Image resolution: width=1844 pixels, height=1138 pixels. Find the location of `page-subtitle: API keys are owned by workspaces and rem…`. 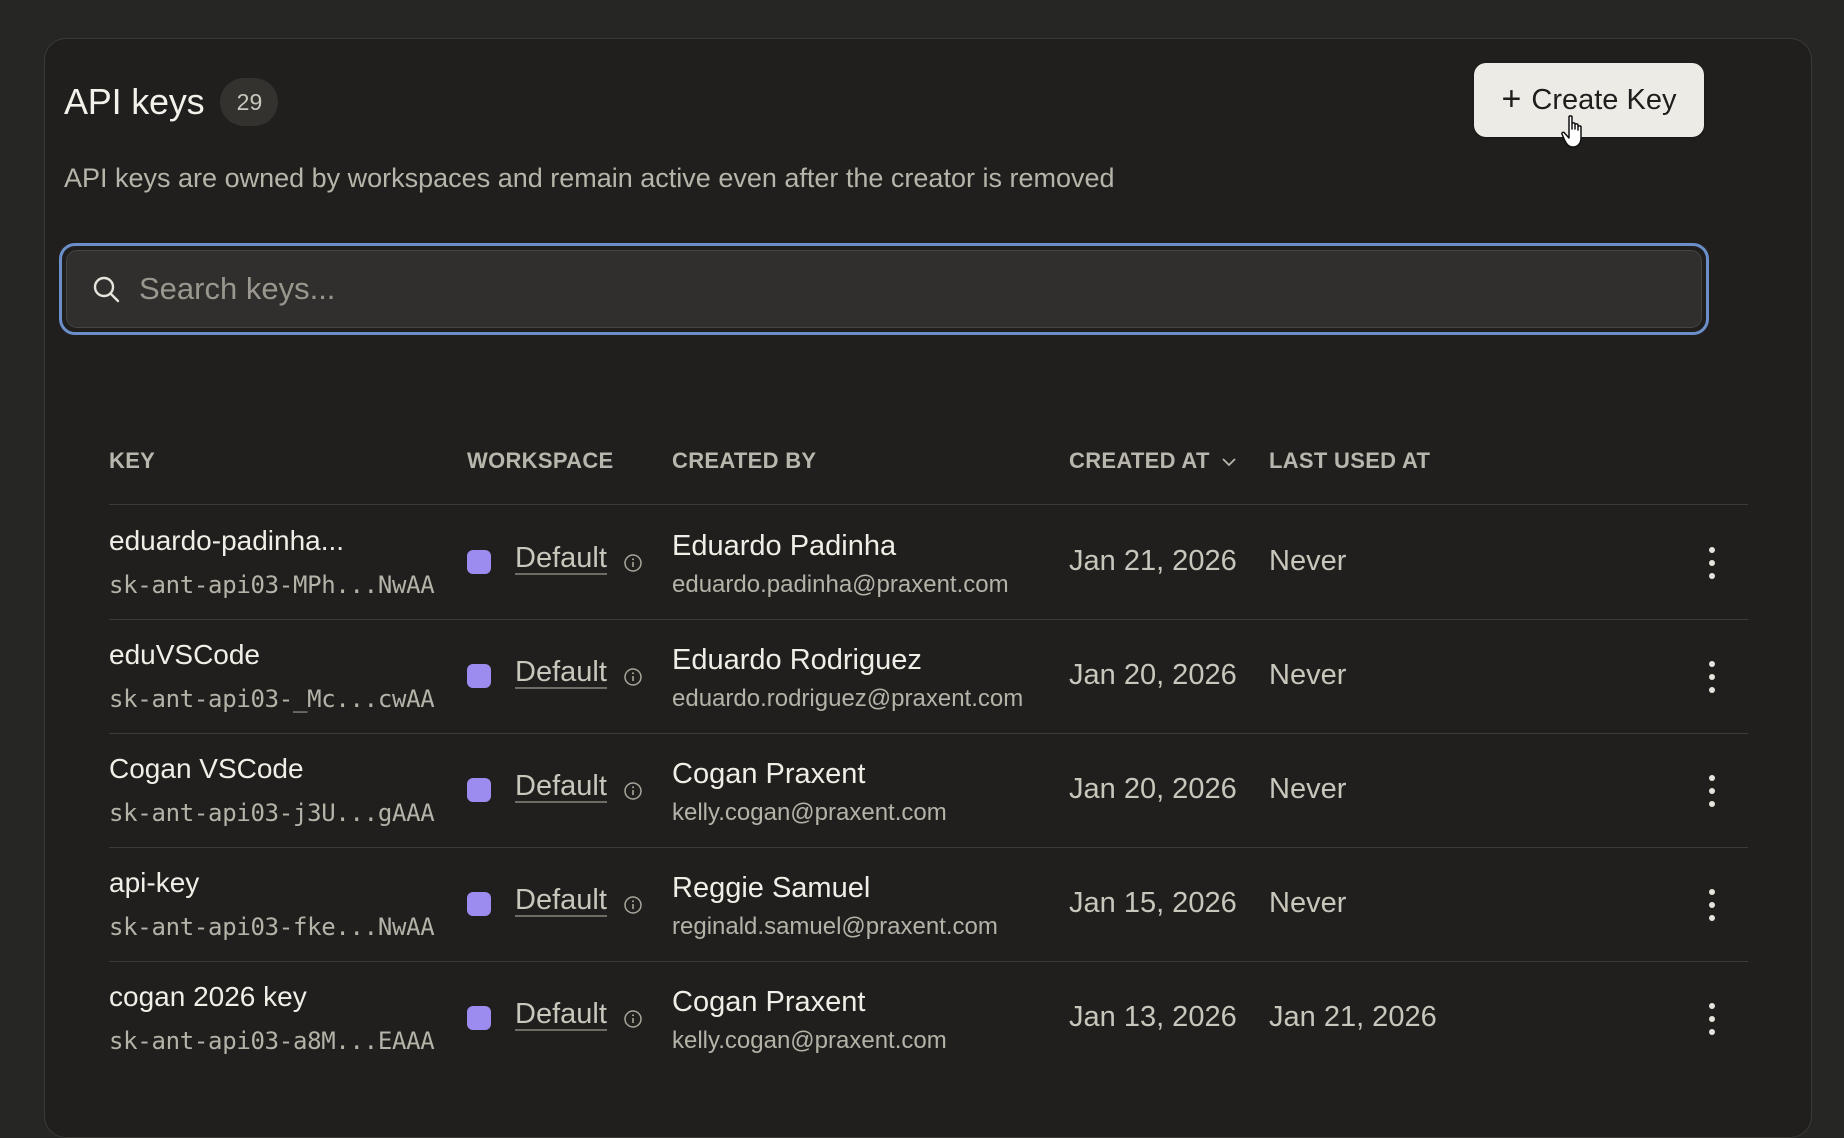

page-subtitle: API keys are owned by workspaces and rem… is located at coordinates (589, 178).